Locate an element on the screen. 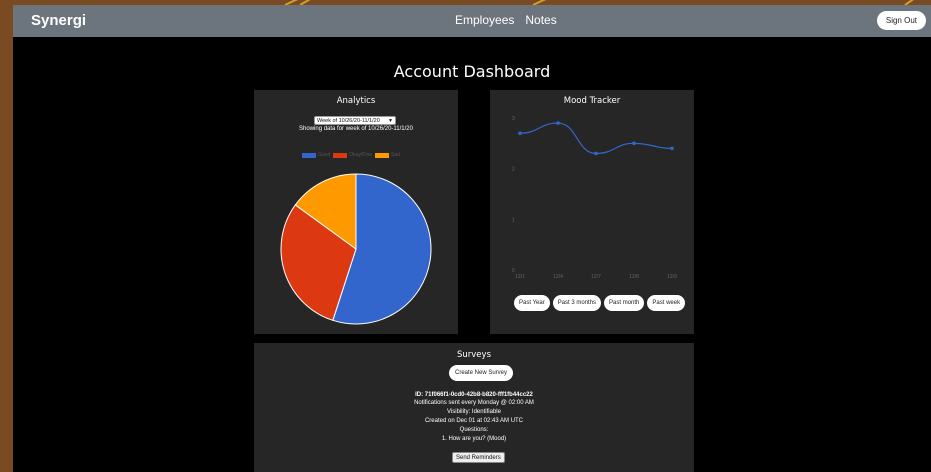 The height and width of the screenshot is (472, 931). sign-out-button: Sign Out is located at coordinates (901, 20).